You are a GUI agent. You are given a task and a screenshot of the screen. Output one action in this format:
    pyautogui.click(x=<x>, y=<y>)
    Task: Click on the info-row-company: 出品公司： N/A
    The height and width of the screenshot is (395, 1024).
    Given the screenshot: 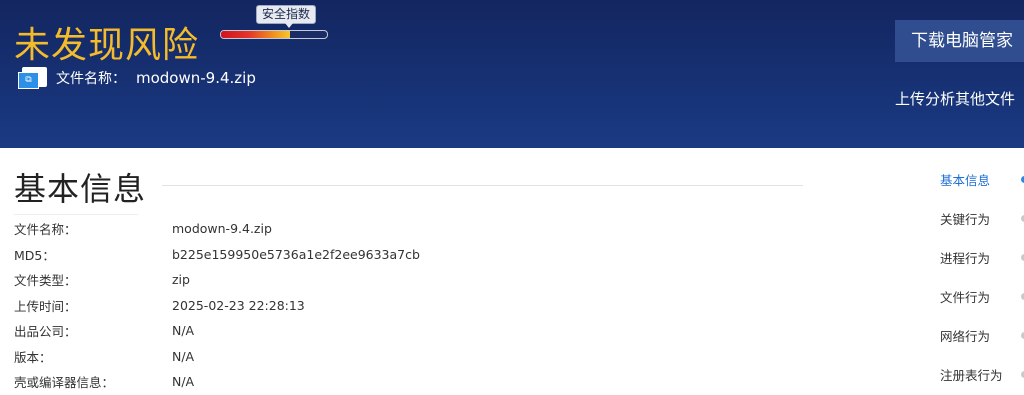 What is the action you would take?
    pyautogui.click(x=364, y=331)
    